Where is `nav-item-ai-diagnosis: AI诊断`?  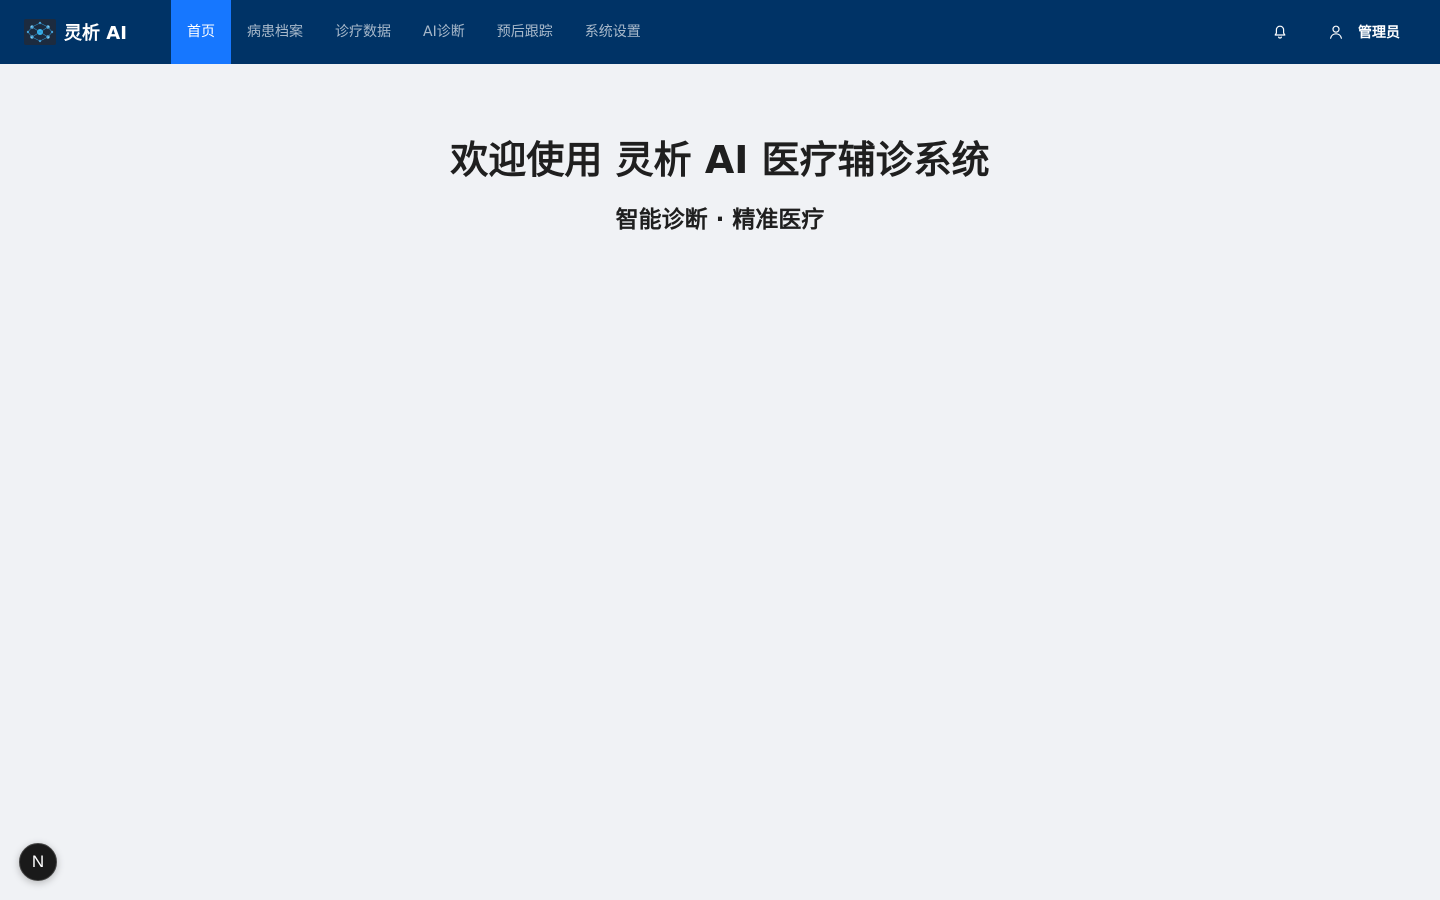 nav-item-ai-diagnosis: AI诊断 is located at coordinates (444, 32).